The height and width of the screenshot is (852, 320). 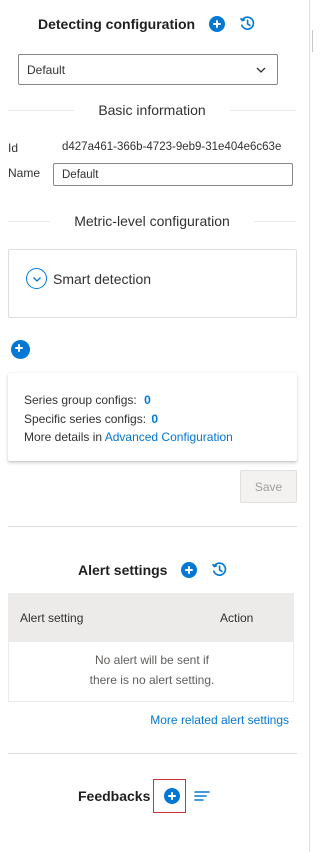 I want to click on series-group-count: 0, so click(x=147, y=400).